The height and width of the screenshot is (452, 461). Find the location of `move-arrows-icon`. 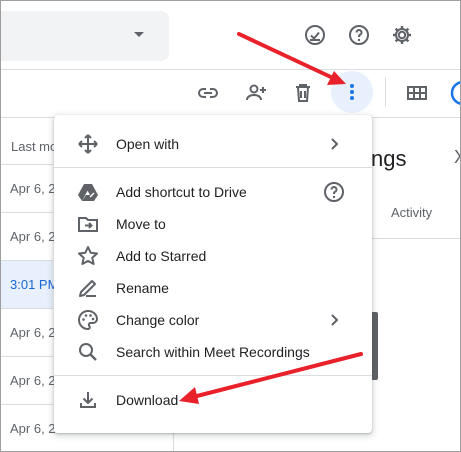

move-arrows-icon is located at coordinates (88, 144).